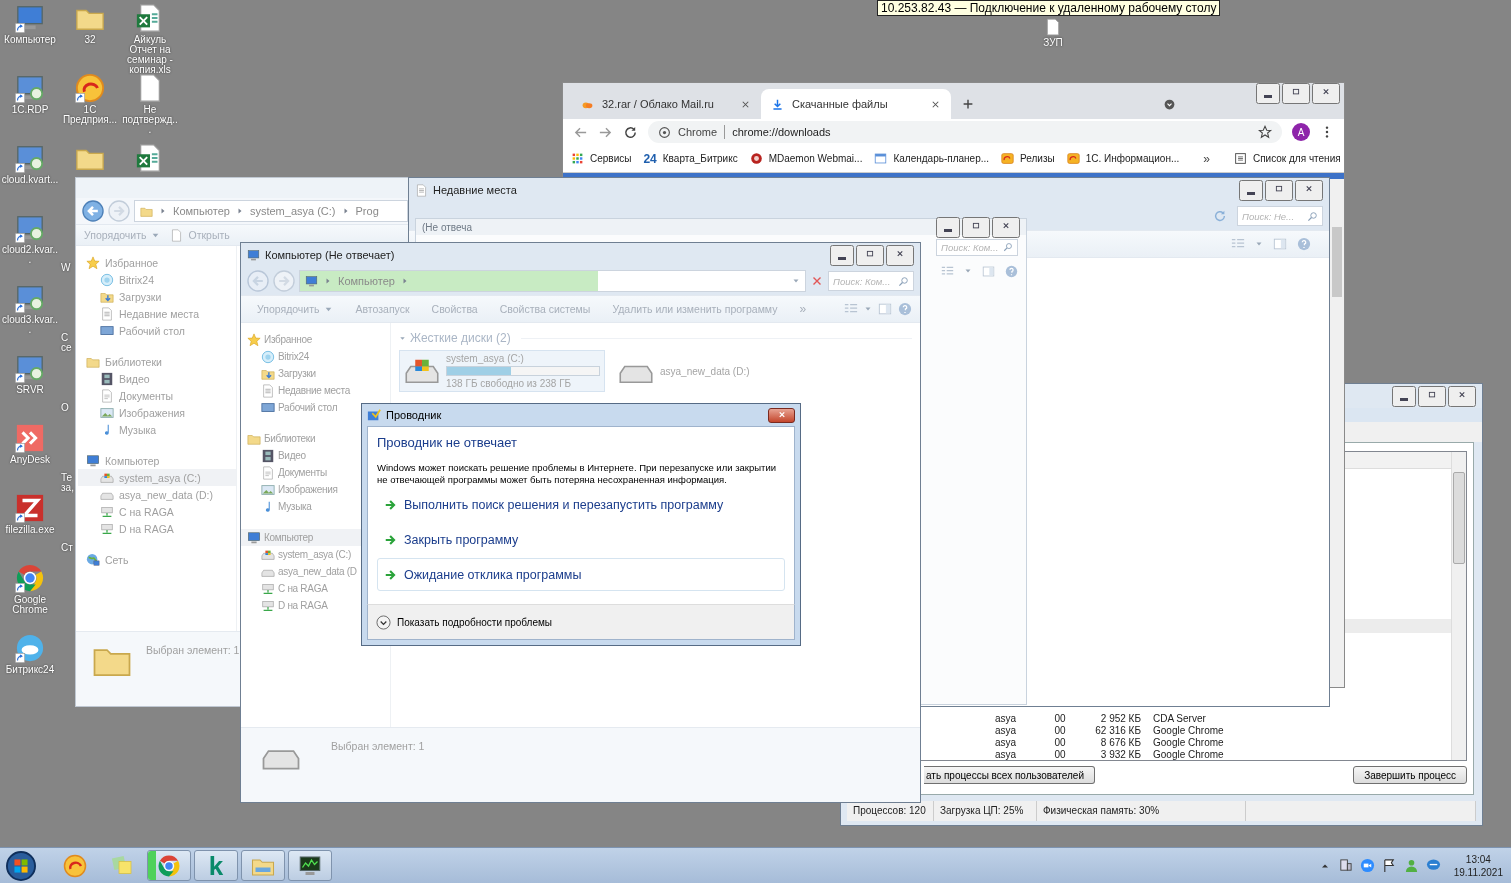 This screenshot has height=883, width=1511. What do you see at coordinates (1345, 865) in the screenshot?
I see `device-icon` at bounding box center [1345, 865].